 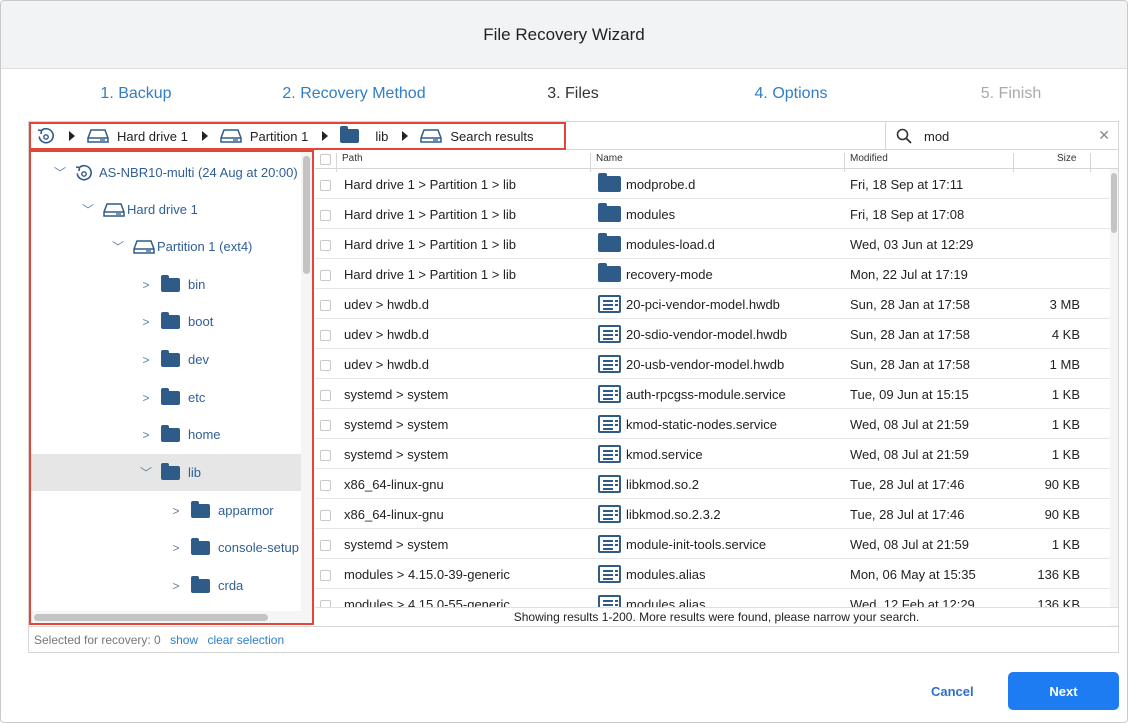 What do you see at coordinates (166, 585) in the screenshot?
I see `tree-item-crda: > crda` at bounding box center [166, 585].